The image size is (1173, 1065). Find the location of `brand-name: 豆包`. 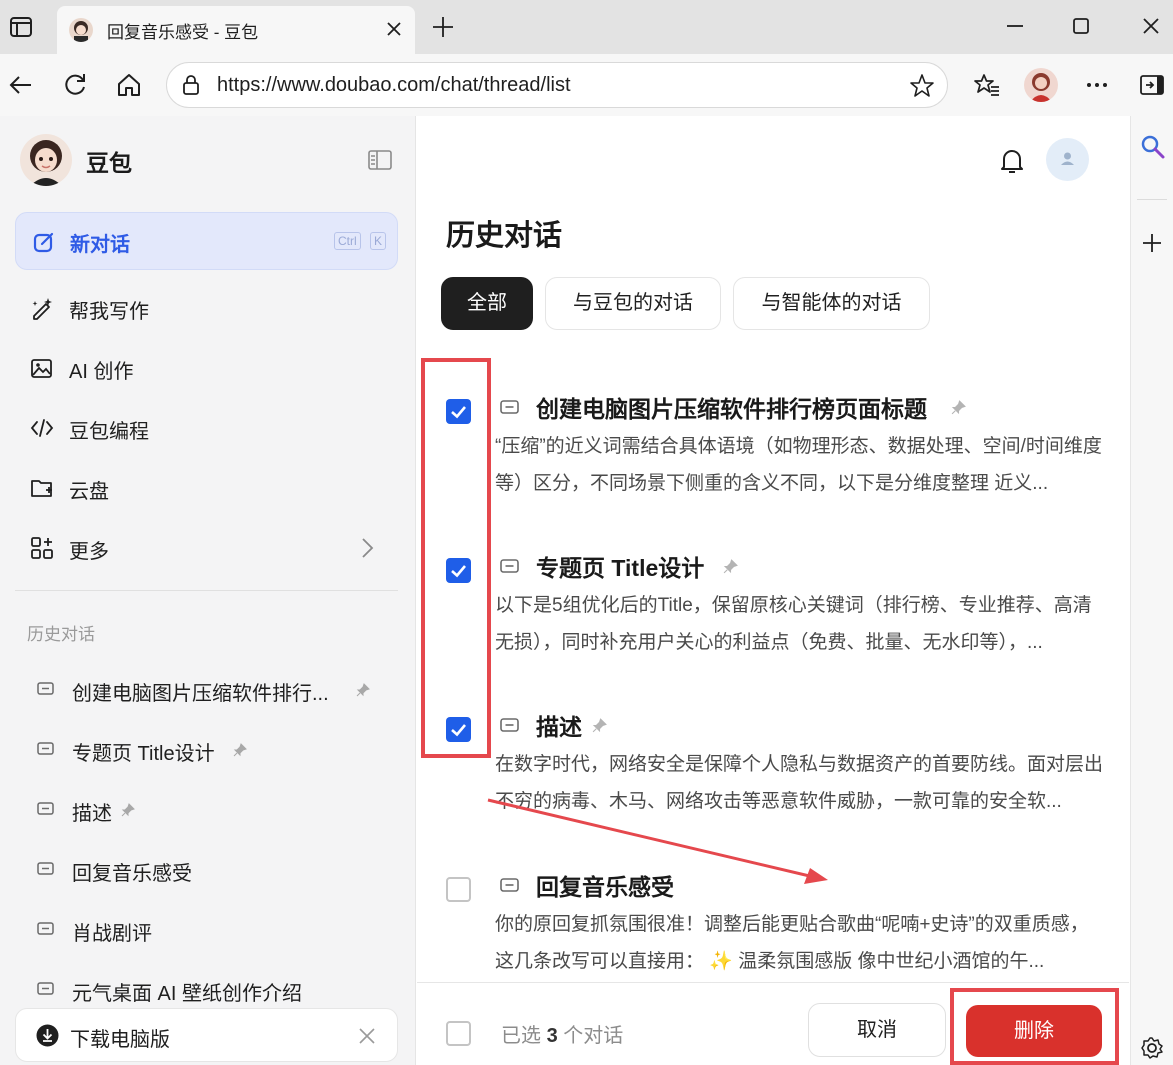

brand-name: 豆包 is located at coordinates (109, 163).